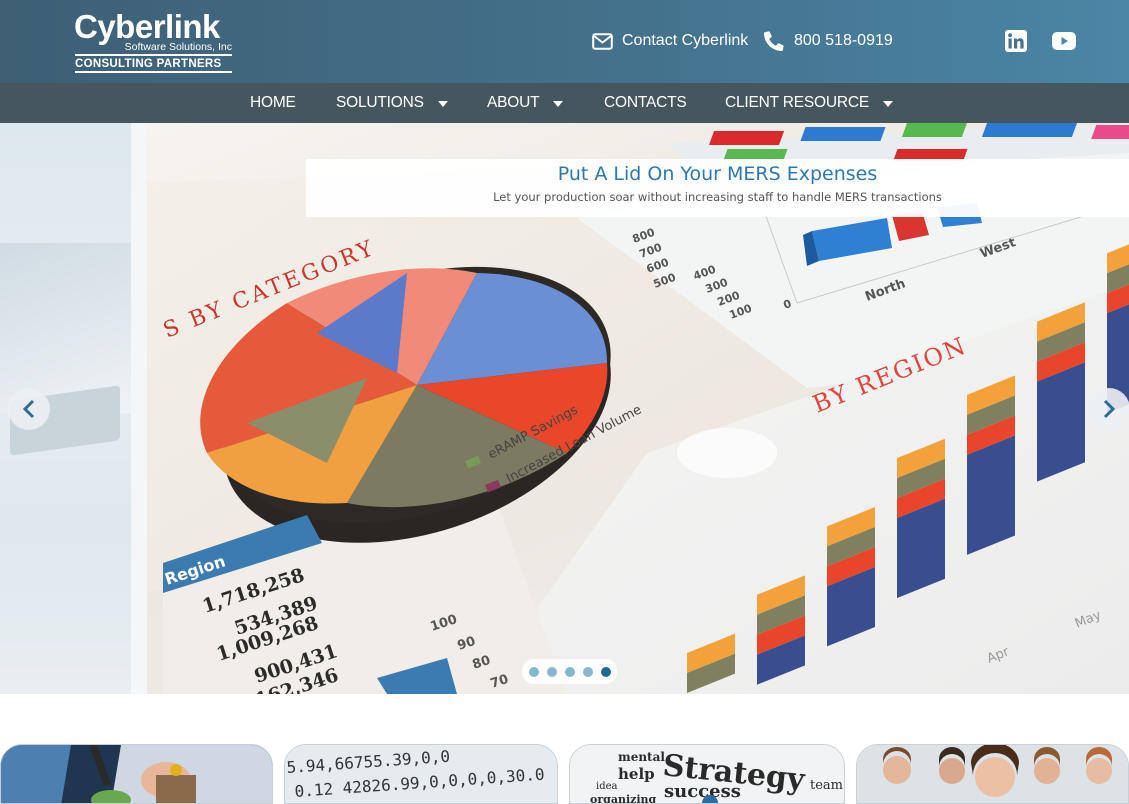 Image resolution: width=1129 pixels, height=804 pixels. I want to click on nav-contacts-label: CONTACTS, so click(645, 102).